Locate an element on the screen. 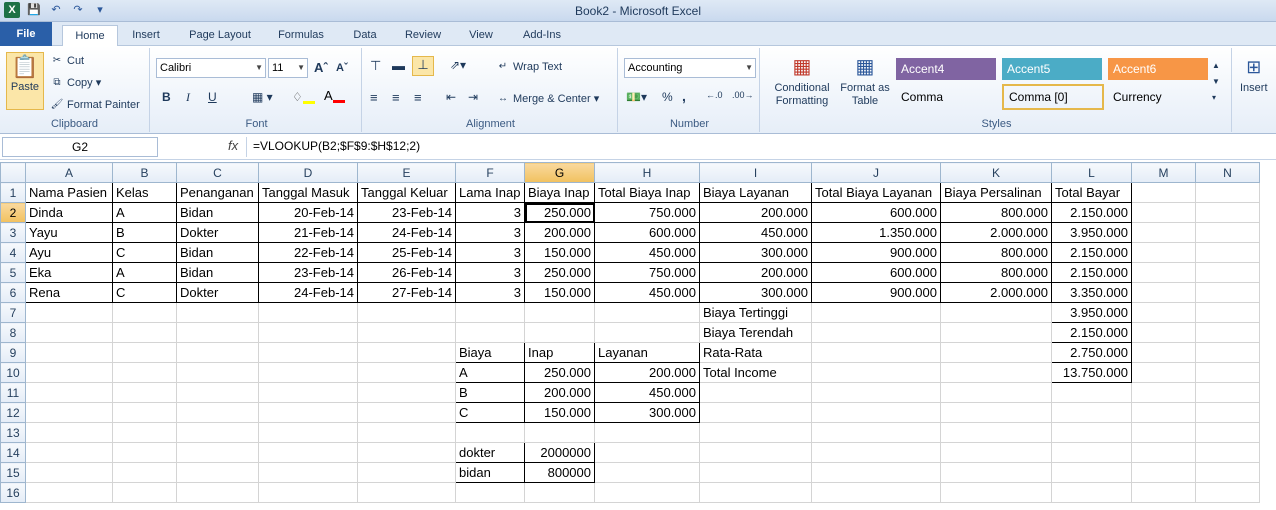 The height and width of the screenshot is (510, 1276). cell: Bidan is located at coordinates (217, 212).